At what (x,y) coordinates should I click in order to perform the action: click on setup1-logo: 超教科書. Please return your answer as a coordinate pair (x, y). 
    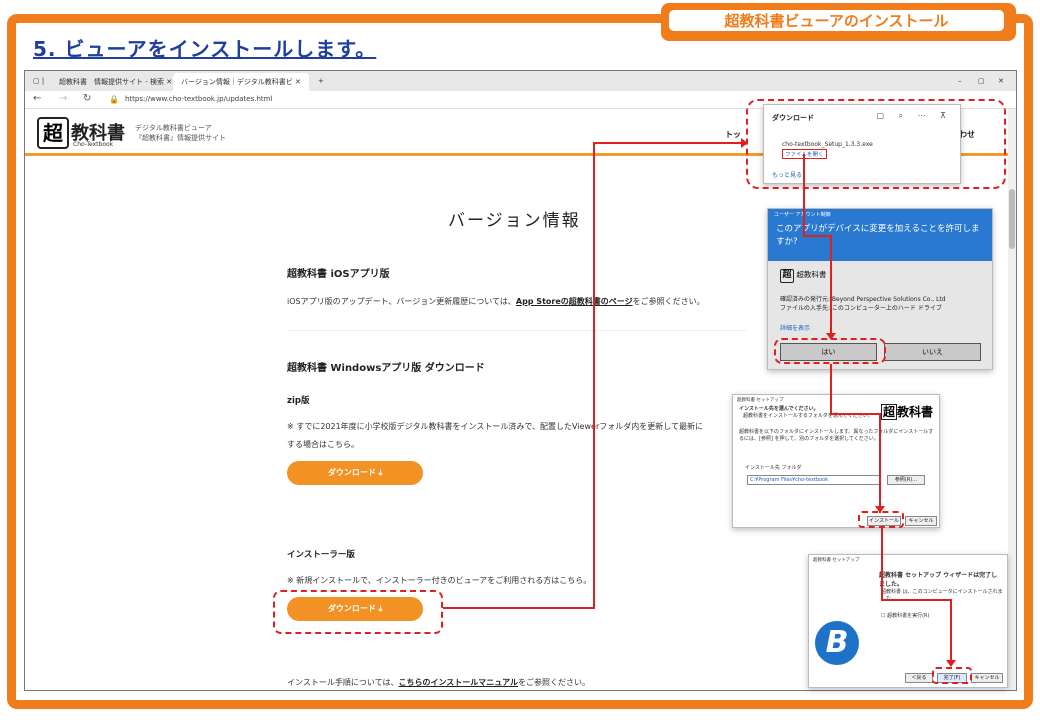
    Looking at the image, I should click on (906, 411).